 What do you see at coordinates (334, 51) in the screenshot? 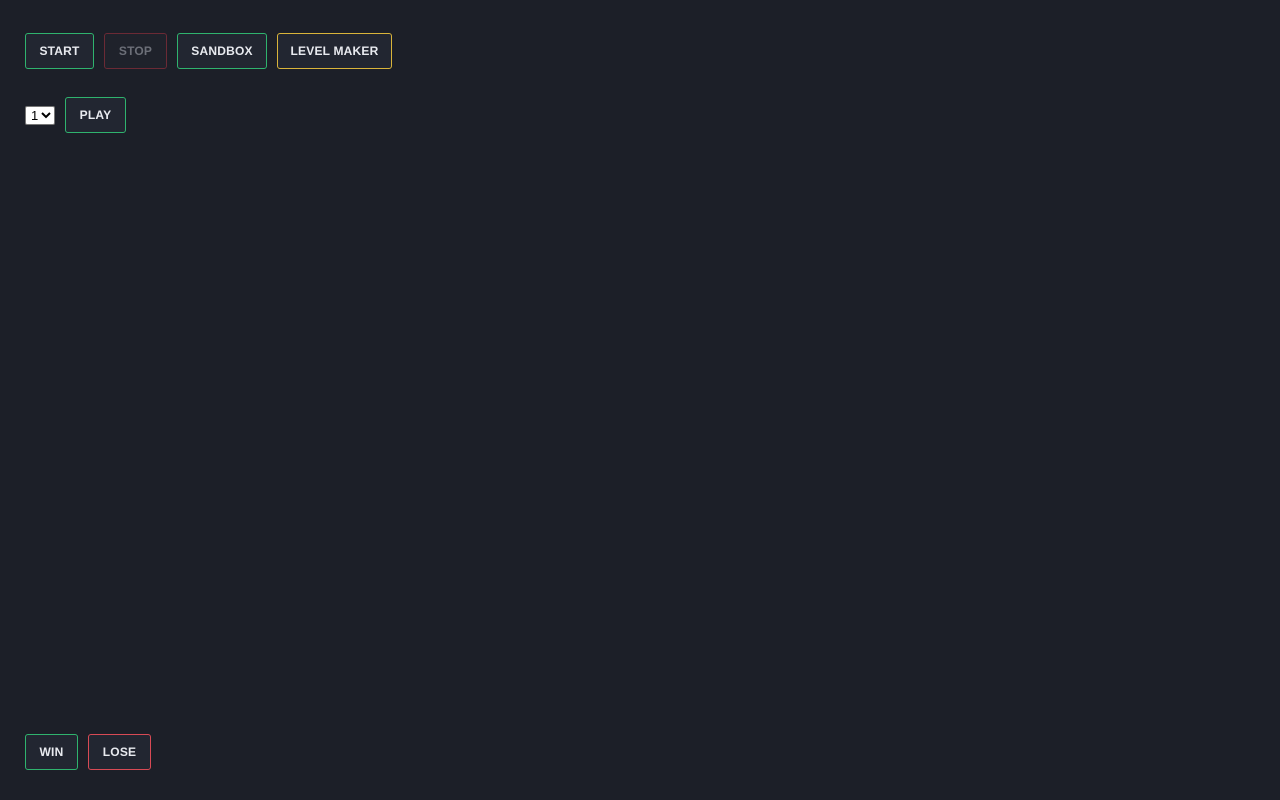
I see `level-maker-button: LEVEL MAKER` at bounding box center [334, 51].